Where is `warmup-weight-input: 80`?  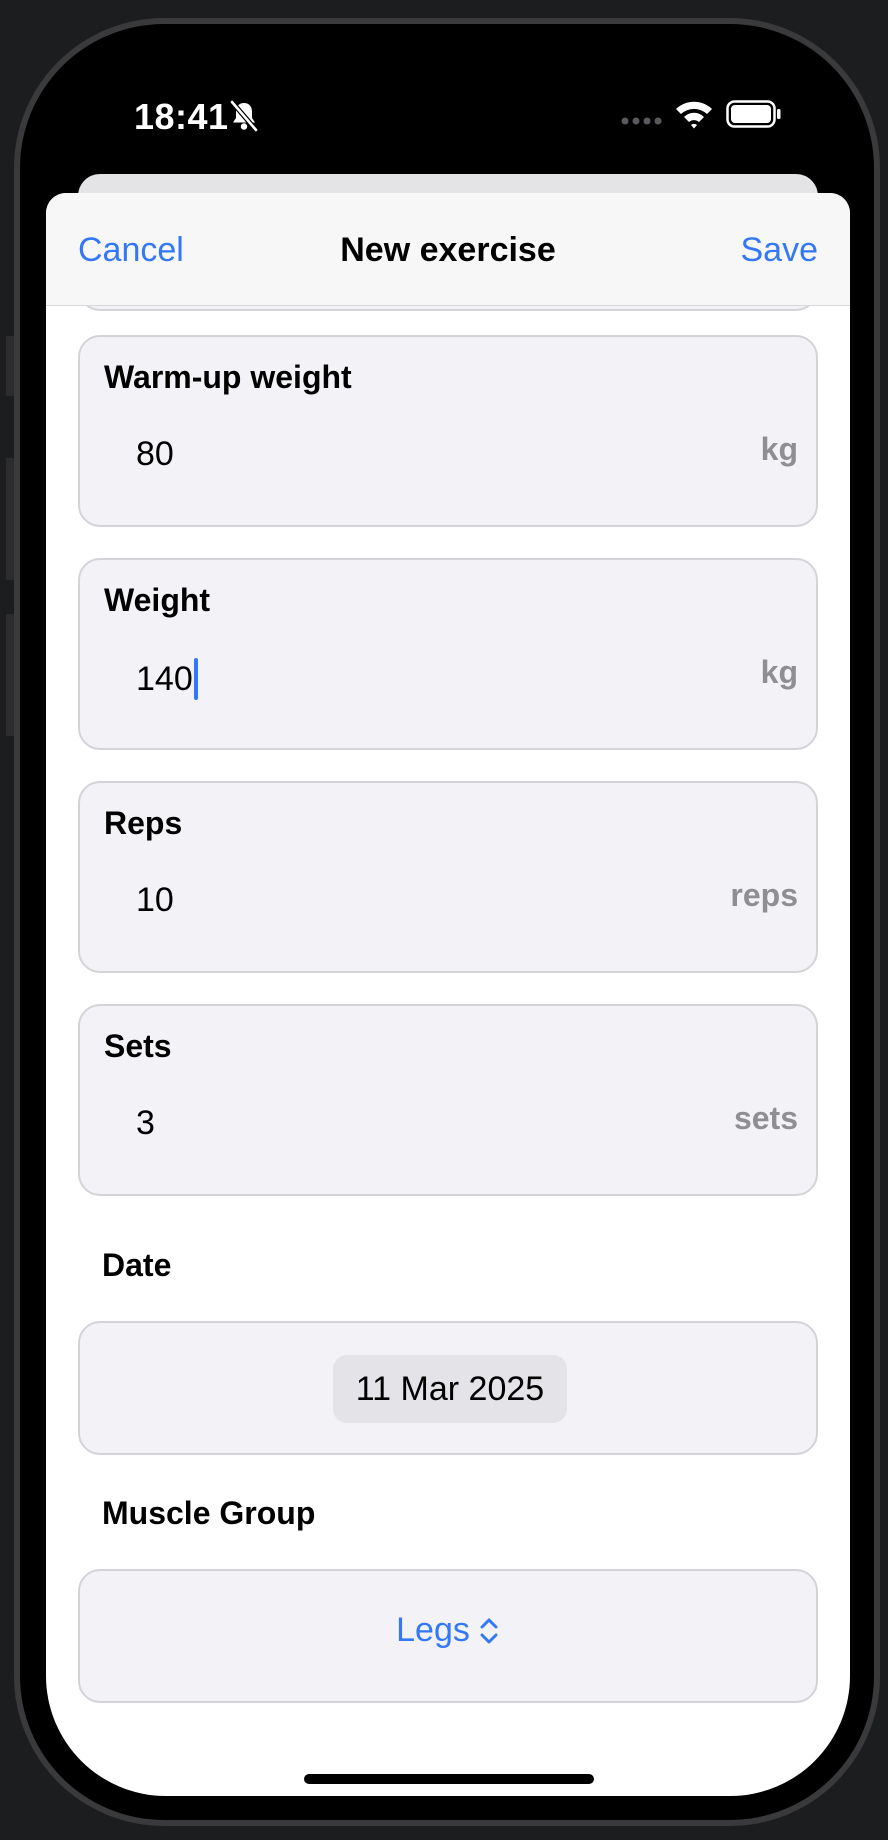
warmup-weight-input: 80 is located at coordinates (155, 454).